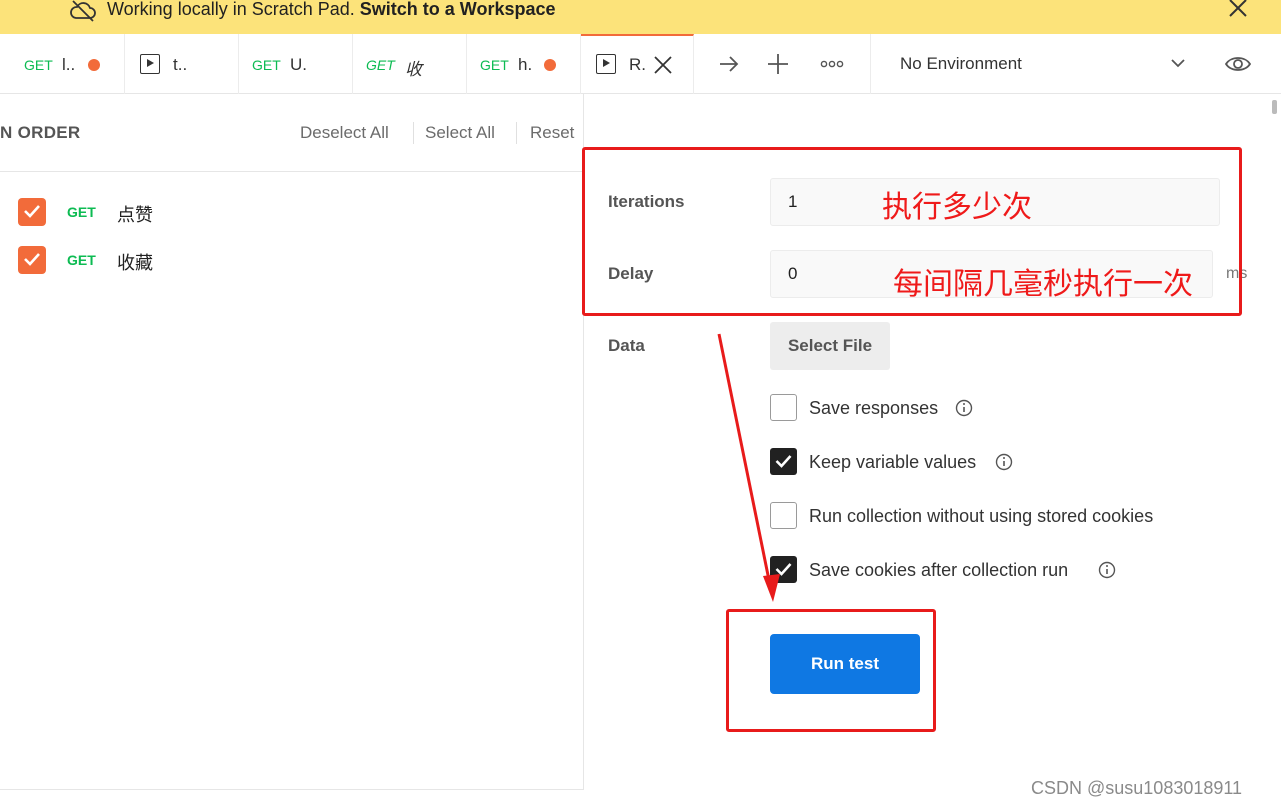 Image resolution: width=1281 pixels, height=806 pixels. Describe the element at coordinates (939, 570) in the screenshot. I see `option-label: Save cookies after collection run` at that location.